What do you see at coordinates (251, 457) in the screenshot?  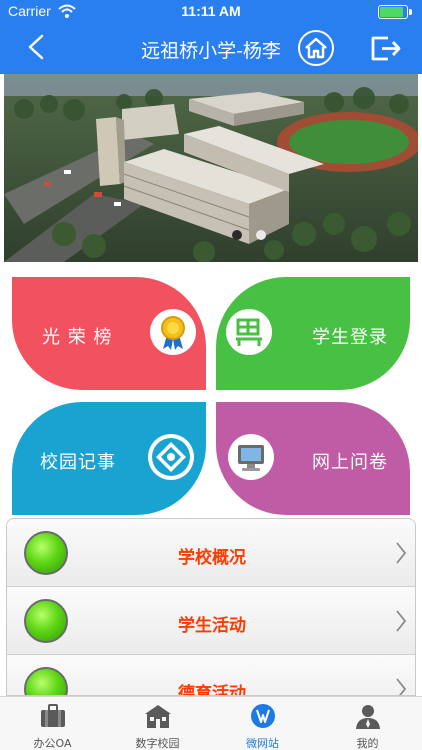 I see `computer-monitor-icon` at bounding box center [251, 457].